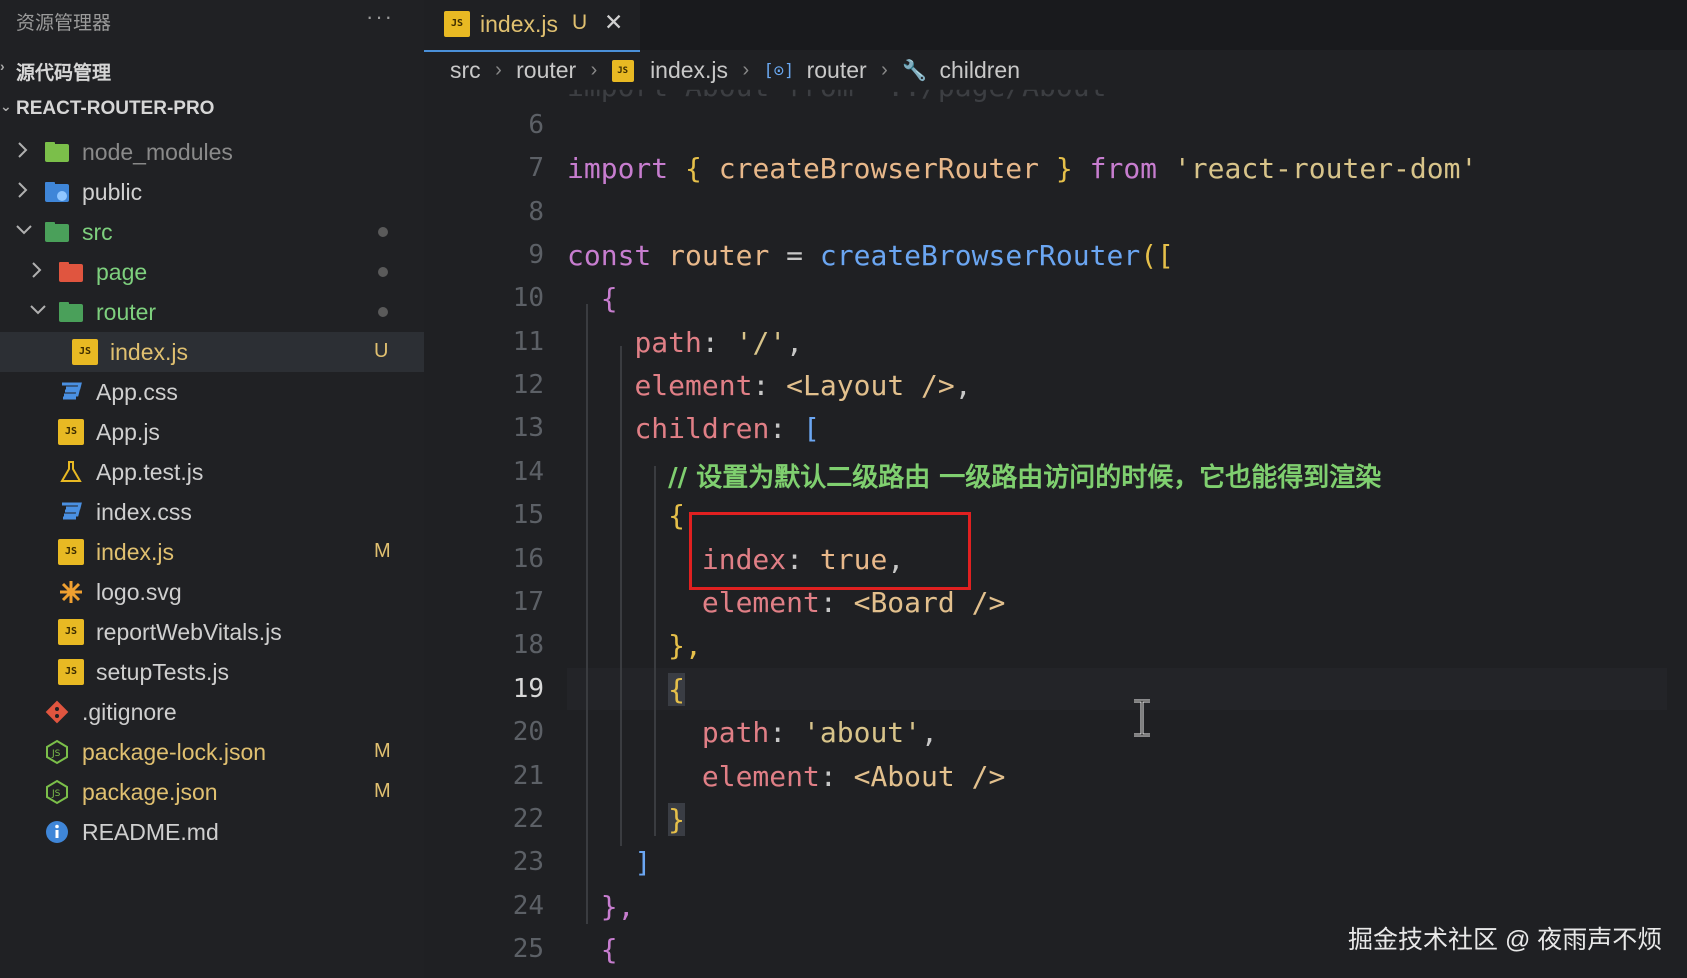 The height and width of the screenshot is (978, 1687). Describe the element at coordinates (528, 472) in the screenshot. I see `line-number: 14` at that location.